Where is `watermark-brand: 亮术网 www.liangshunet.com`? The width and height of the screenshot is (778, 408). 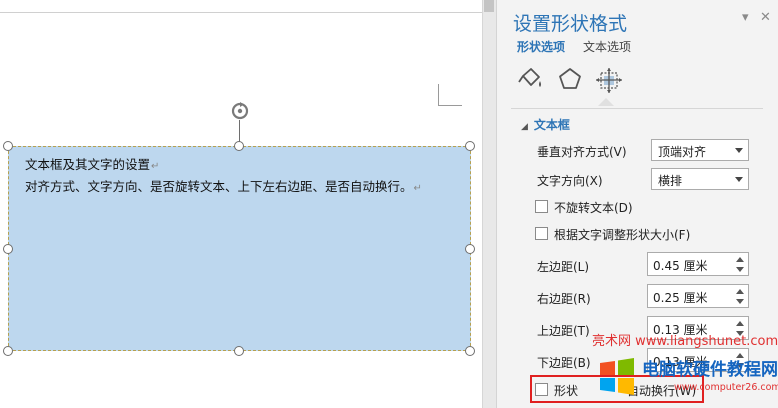 watermark-brand: 亮术网 www.liangshunet.com is located at coordinates (685, 341).